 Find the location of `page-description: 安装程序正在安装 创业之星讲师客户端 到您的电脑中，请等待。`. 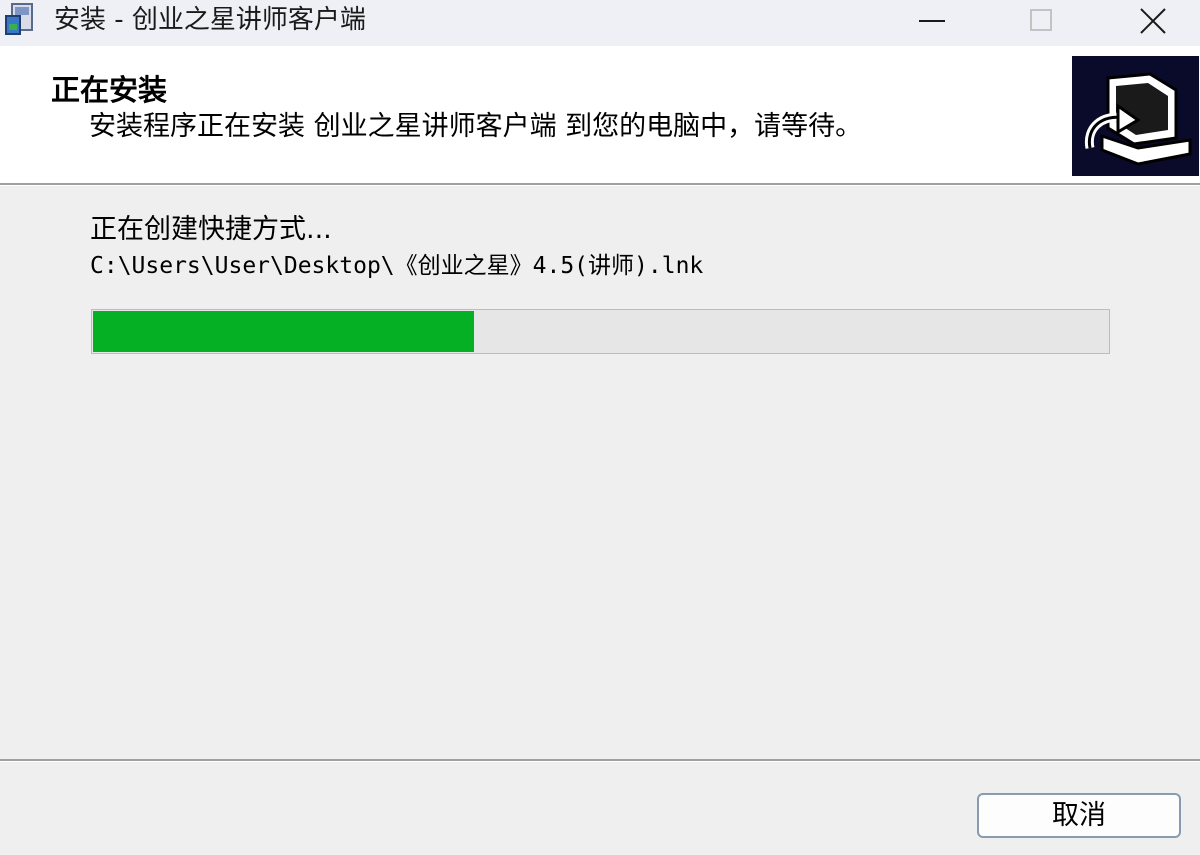

page-description: 安装程序正在安装 创业之星讲师客户端 到您的电脑中，请等待。 is located at coordinates (476, 126).